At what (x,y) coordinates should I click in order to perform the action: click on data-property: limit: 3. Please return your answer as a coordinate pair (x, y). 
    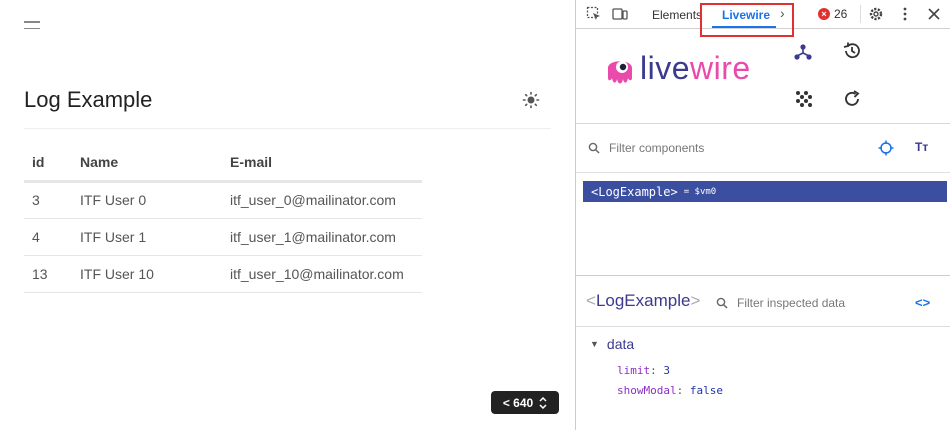
    Looking at the image, I should click on (643, 370).